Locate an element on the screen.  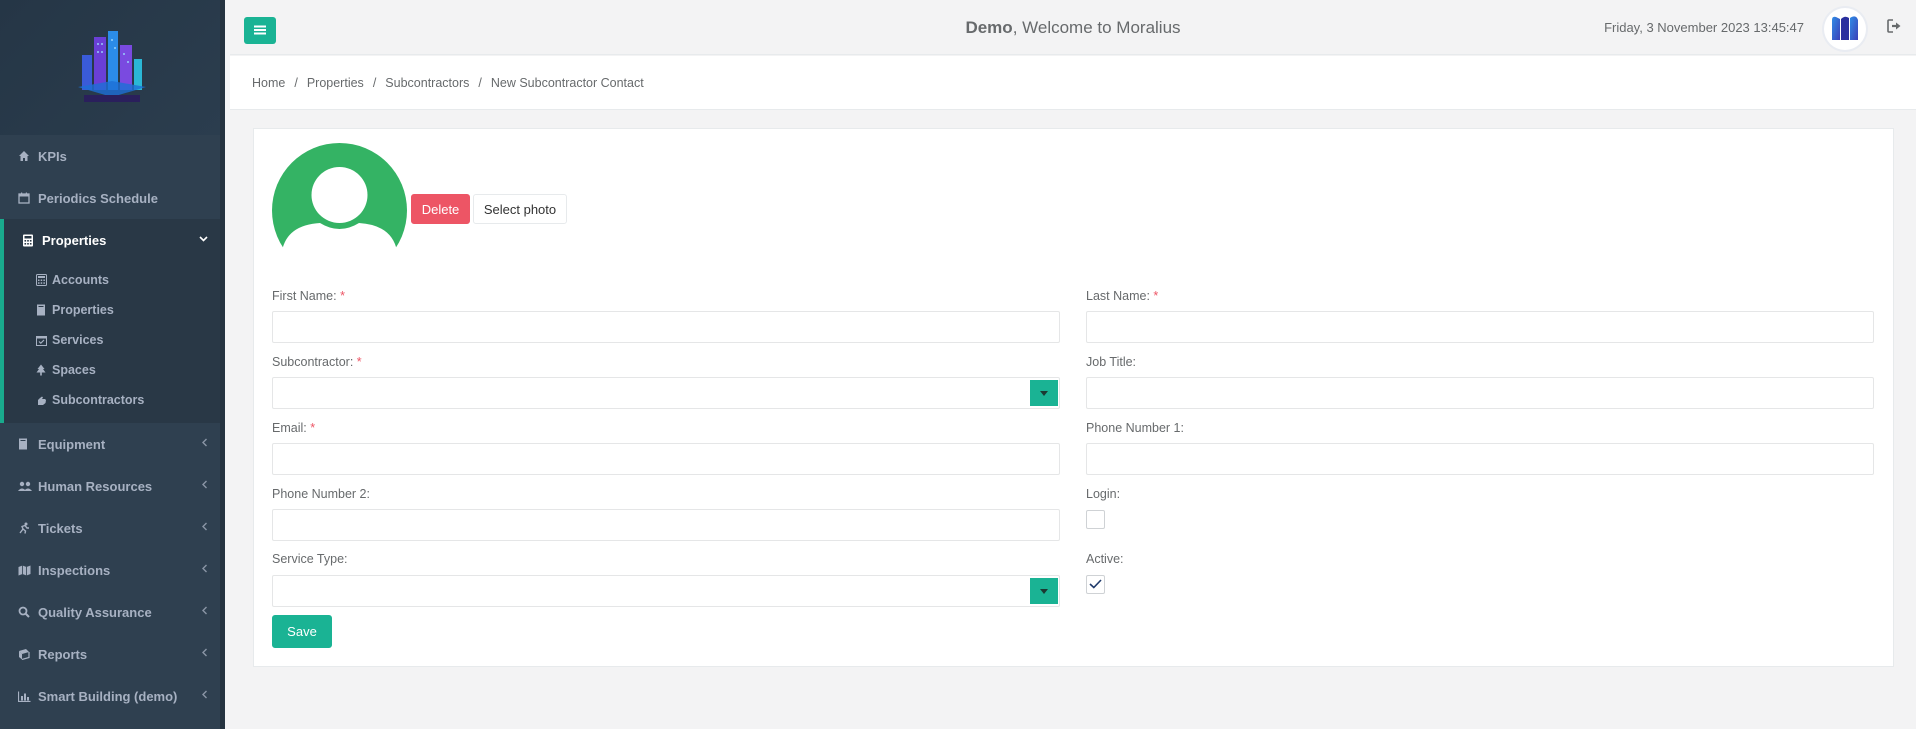
first-name-label: First Name: * is located at coordinates (308, 296).